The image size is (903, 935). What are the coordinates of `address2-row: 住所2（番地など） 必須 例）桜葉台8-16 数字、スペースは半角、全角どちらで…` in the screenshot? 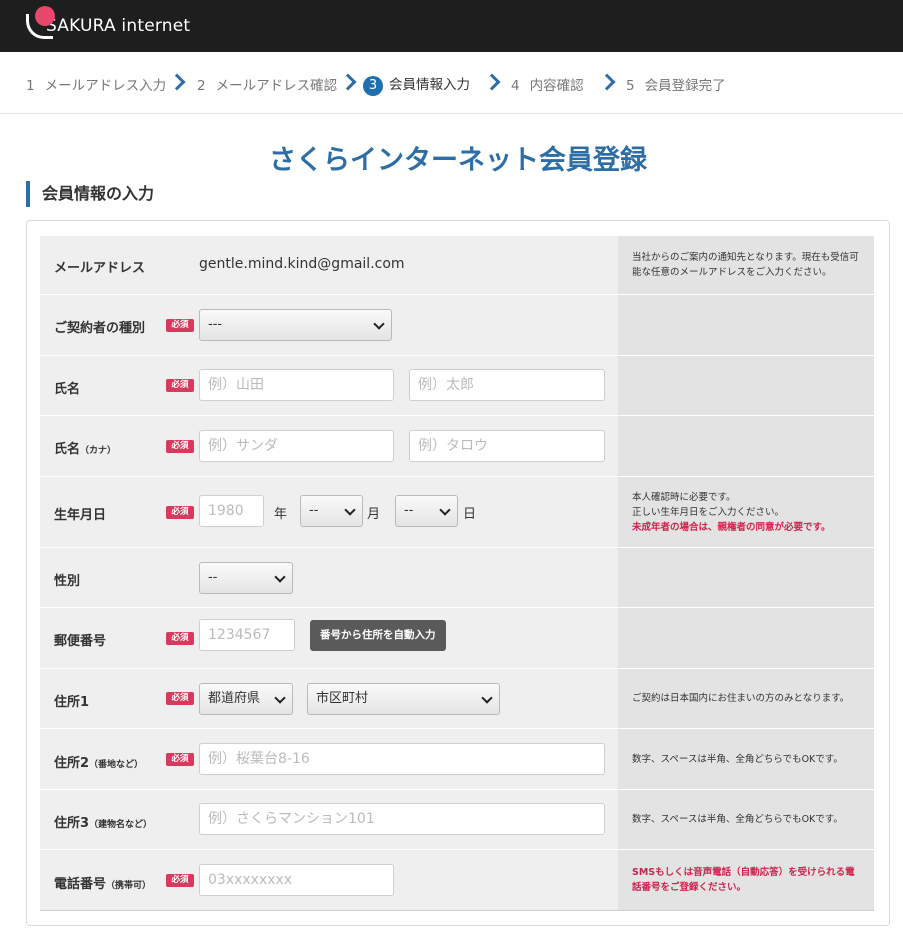 It's located at (457, 759).